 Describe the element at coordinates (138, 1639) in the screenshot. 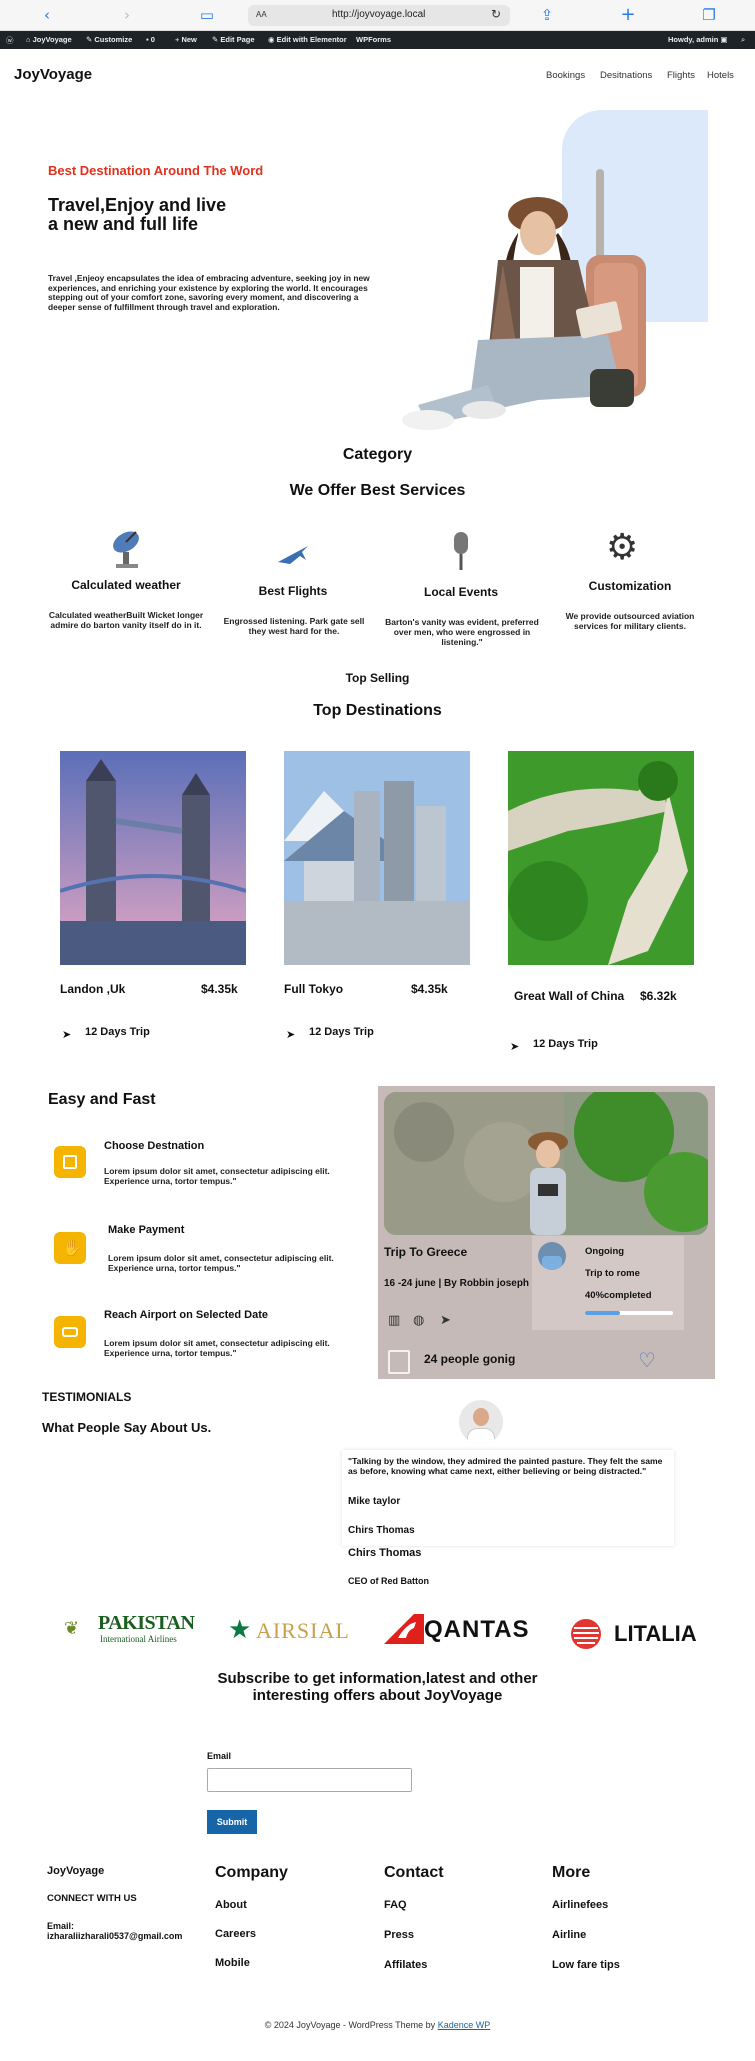

I see `pia-logo-subtitle: International Airlines` at that location.